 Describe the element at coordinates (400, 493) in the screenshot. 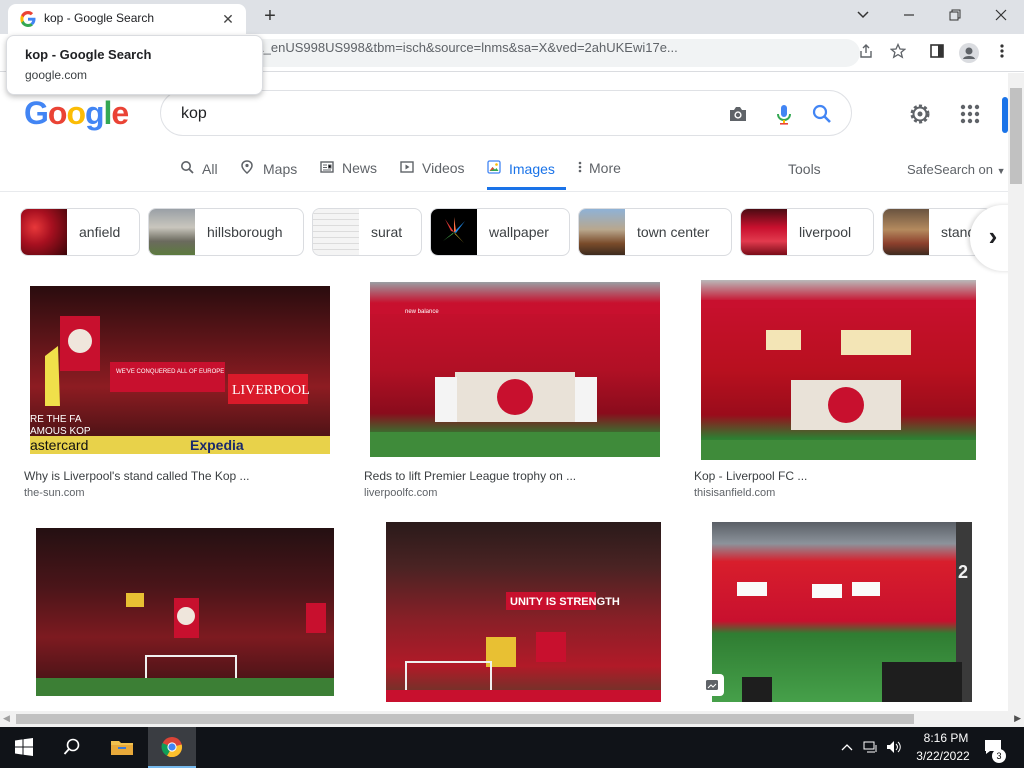

I see `result-source: liverpoolfc.com` at that location.